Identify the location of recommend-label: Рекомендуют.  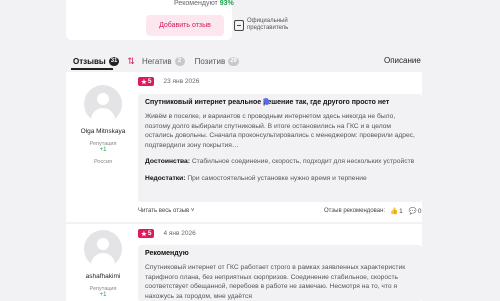
(196, 3).